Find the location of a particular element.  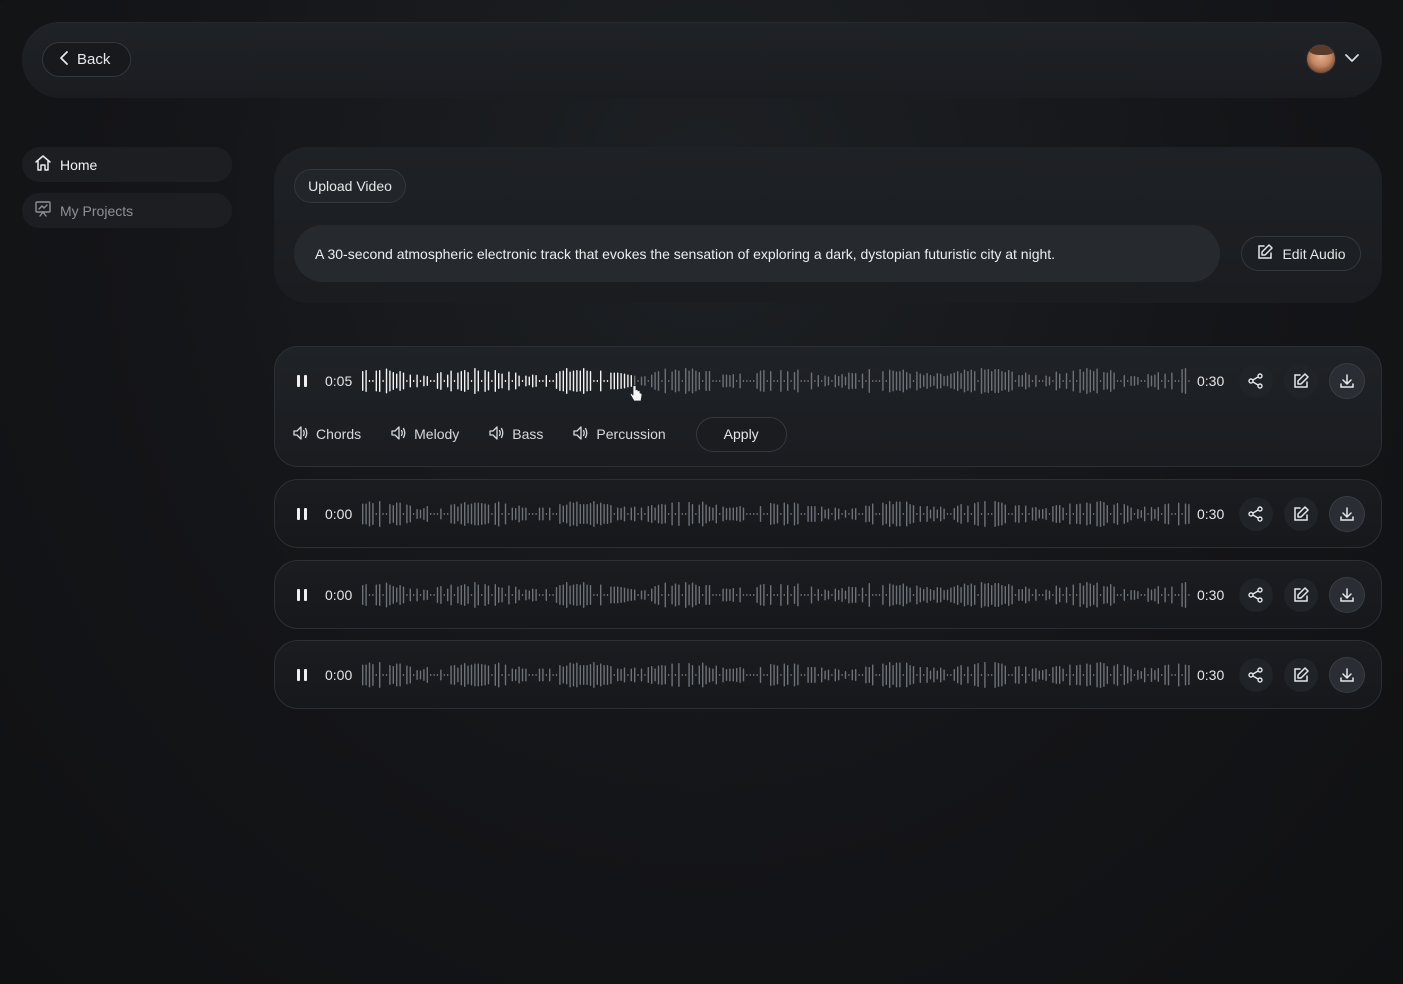

stem-melody: Melody is located at coordinates (424, 434).